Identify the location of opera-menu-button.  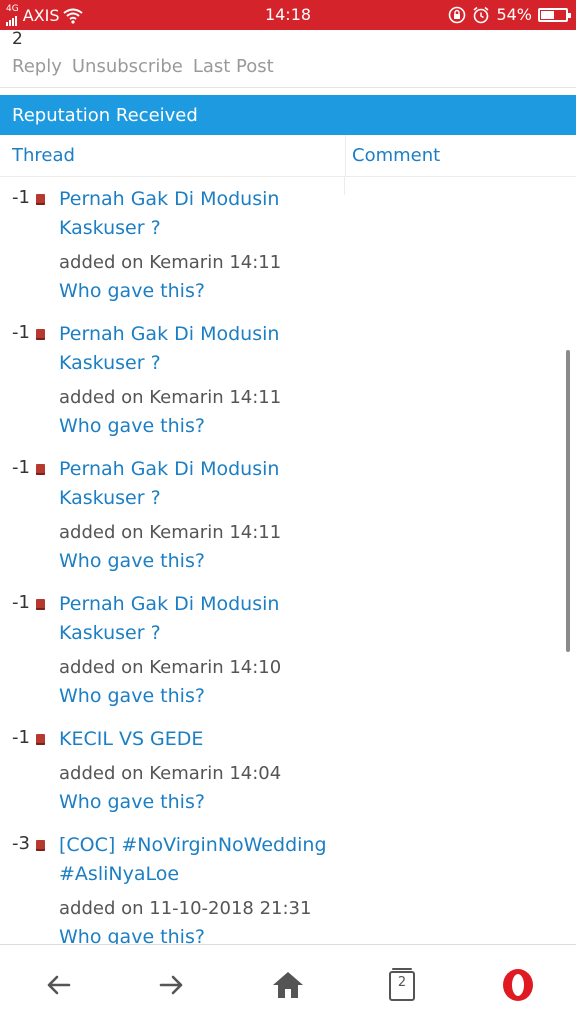
(518, 985).